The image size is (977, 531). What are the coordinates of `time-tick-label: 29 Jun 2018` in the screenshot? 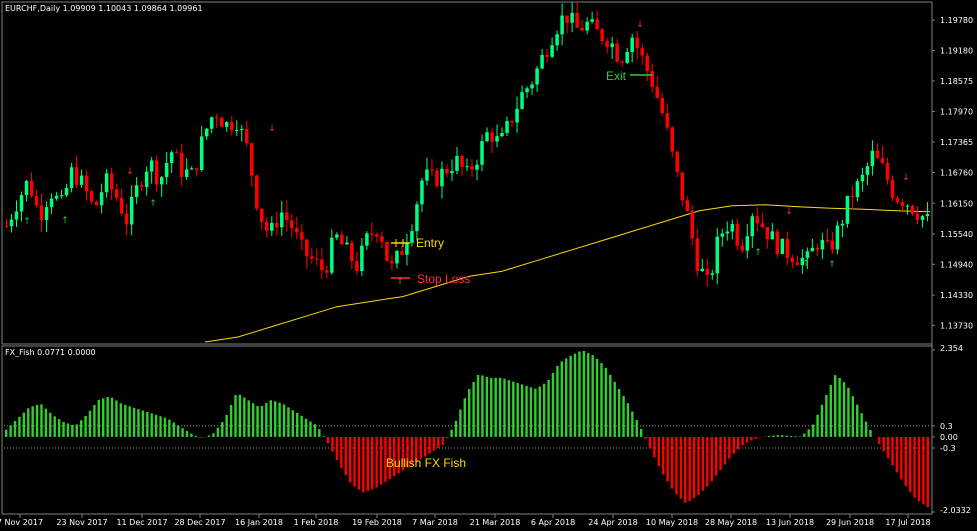 It's located at (850, 522).